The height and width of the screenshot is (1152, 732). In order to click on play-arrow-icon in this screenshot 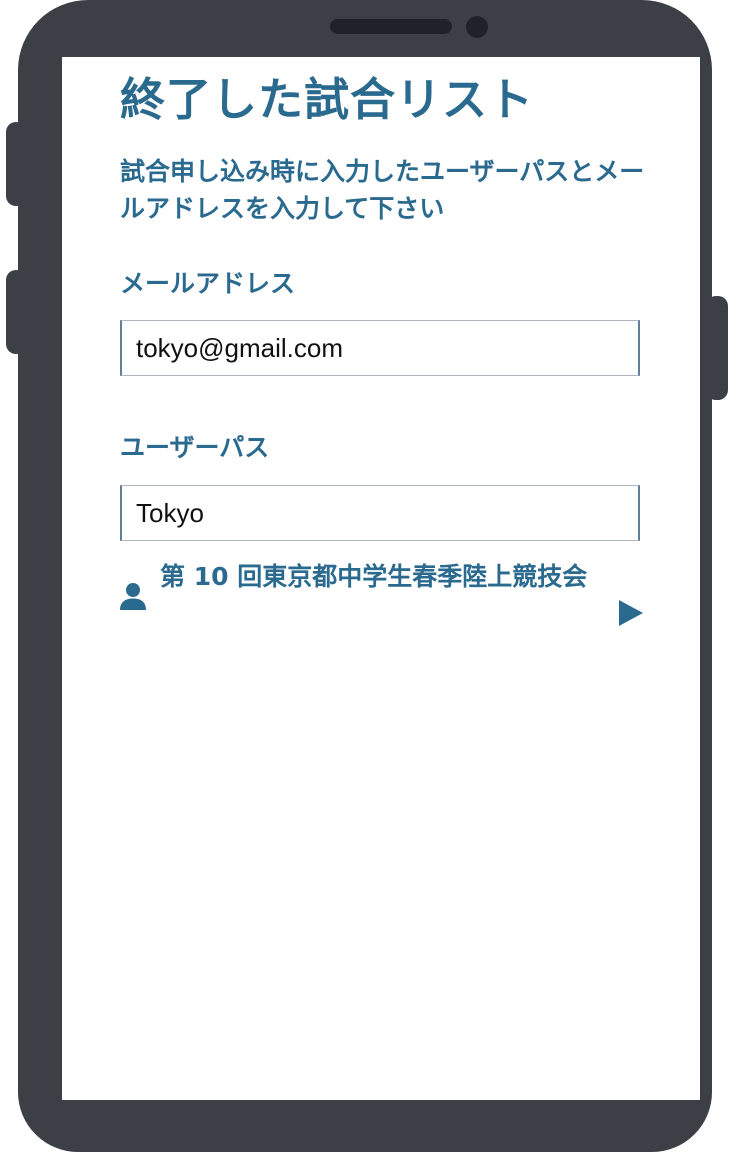, I will do `click(631, 613)`.